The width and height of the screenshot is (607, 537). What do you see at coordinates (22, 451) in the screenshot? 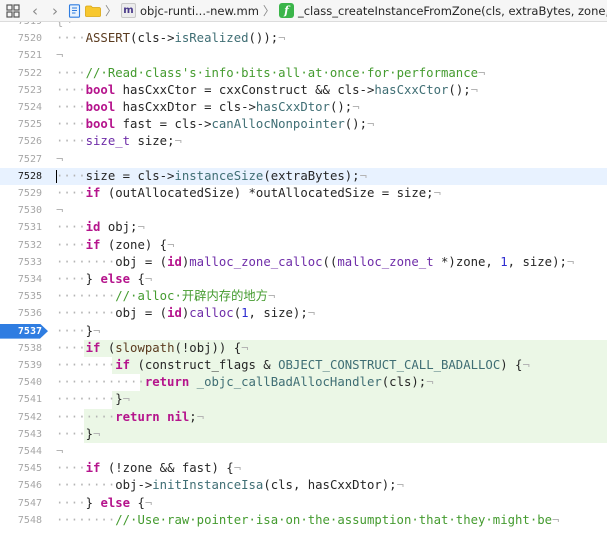
I see `line-number: 7544` at bounding box center [22, 451].